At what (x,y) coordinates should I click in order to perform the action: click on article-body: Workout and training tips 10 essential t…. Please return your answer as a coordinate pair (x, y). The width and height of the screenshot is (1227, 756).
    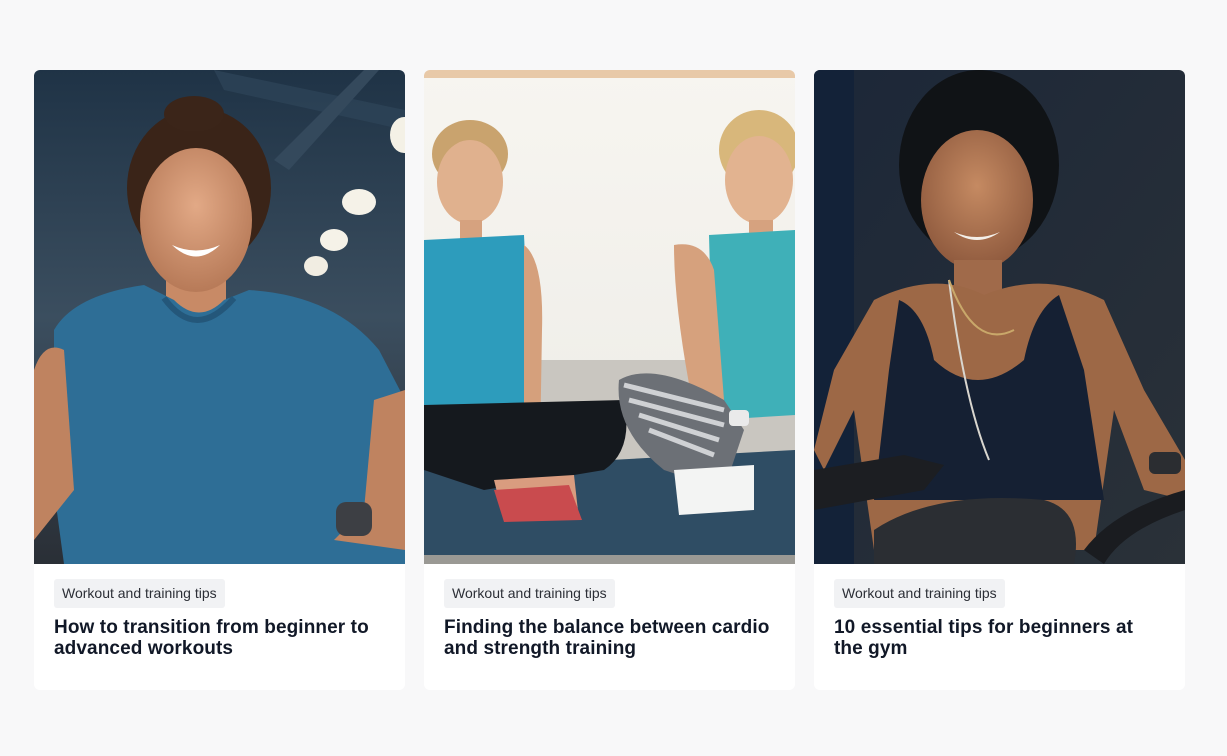
    Looking at the image, I should click on (999, 627).